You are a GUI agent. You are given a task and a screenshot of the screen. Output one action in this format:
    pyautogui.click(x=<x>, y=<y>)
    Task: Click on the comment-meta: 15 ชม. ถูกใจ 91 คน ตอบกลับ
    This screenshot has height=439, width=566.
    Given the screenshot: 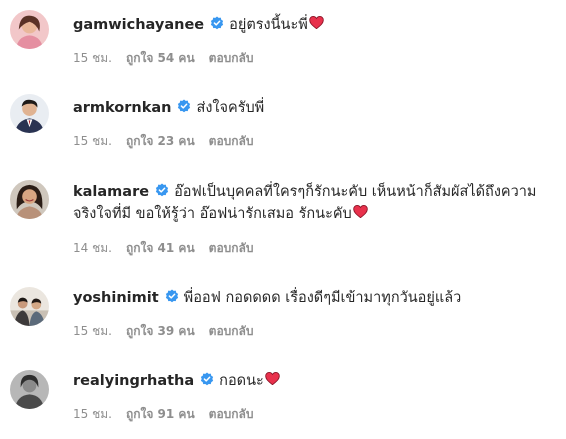 What is the action you would take?
    pyautogui.click(x=170, y=414)
    